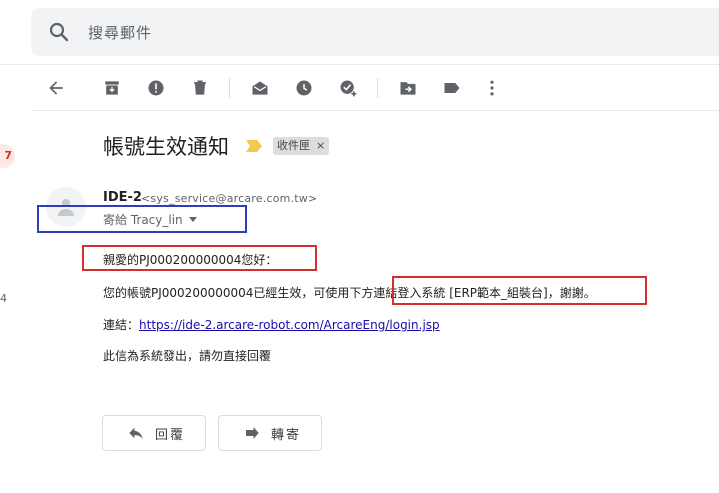 The image size is (719, 493). I want to click on delete-icon, so click(200, 87).